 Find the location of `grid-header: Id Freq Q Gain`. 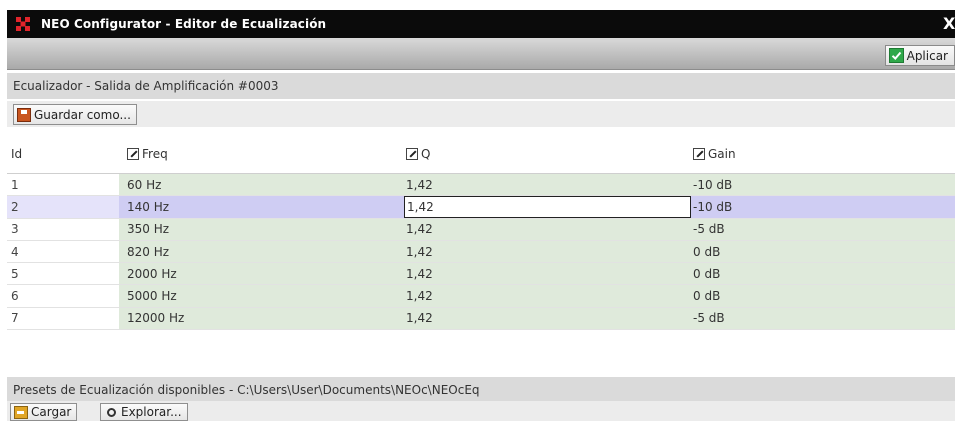

grid-header: Id Freq Q Gain is located at coordinates (481, 154).